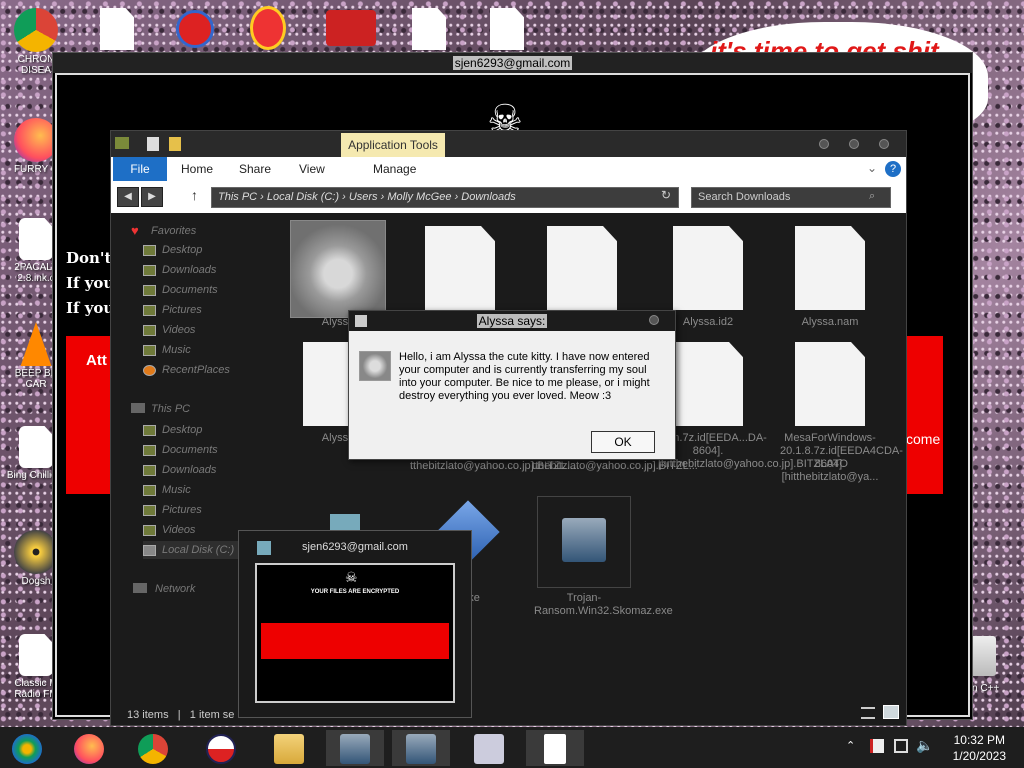  Describe the element at coordinates (338, 269) in the screenshot. I see `cat-image-thumbnail` at that location.